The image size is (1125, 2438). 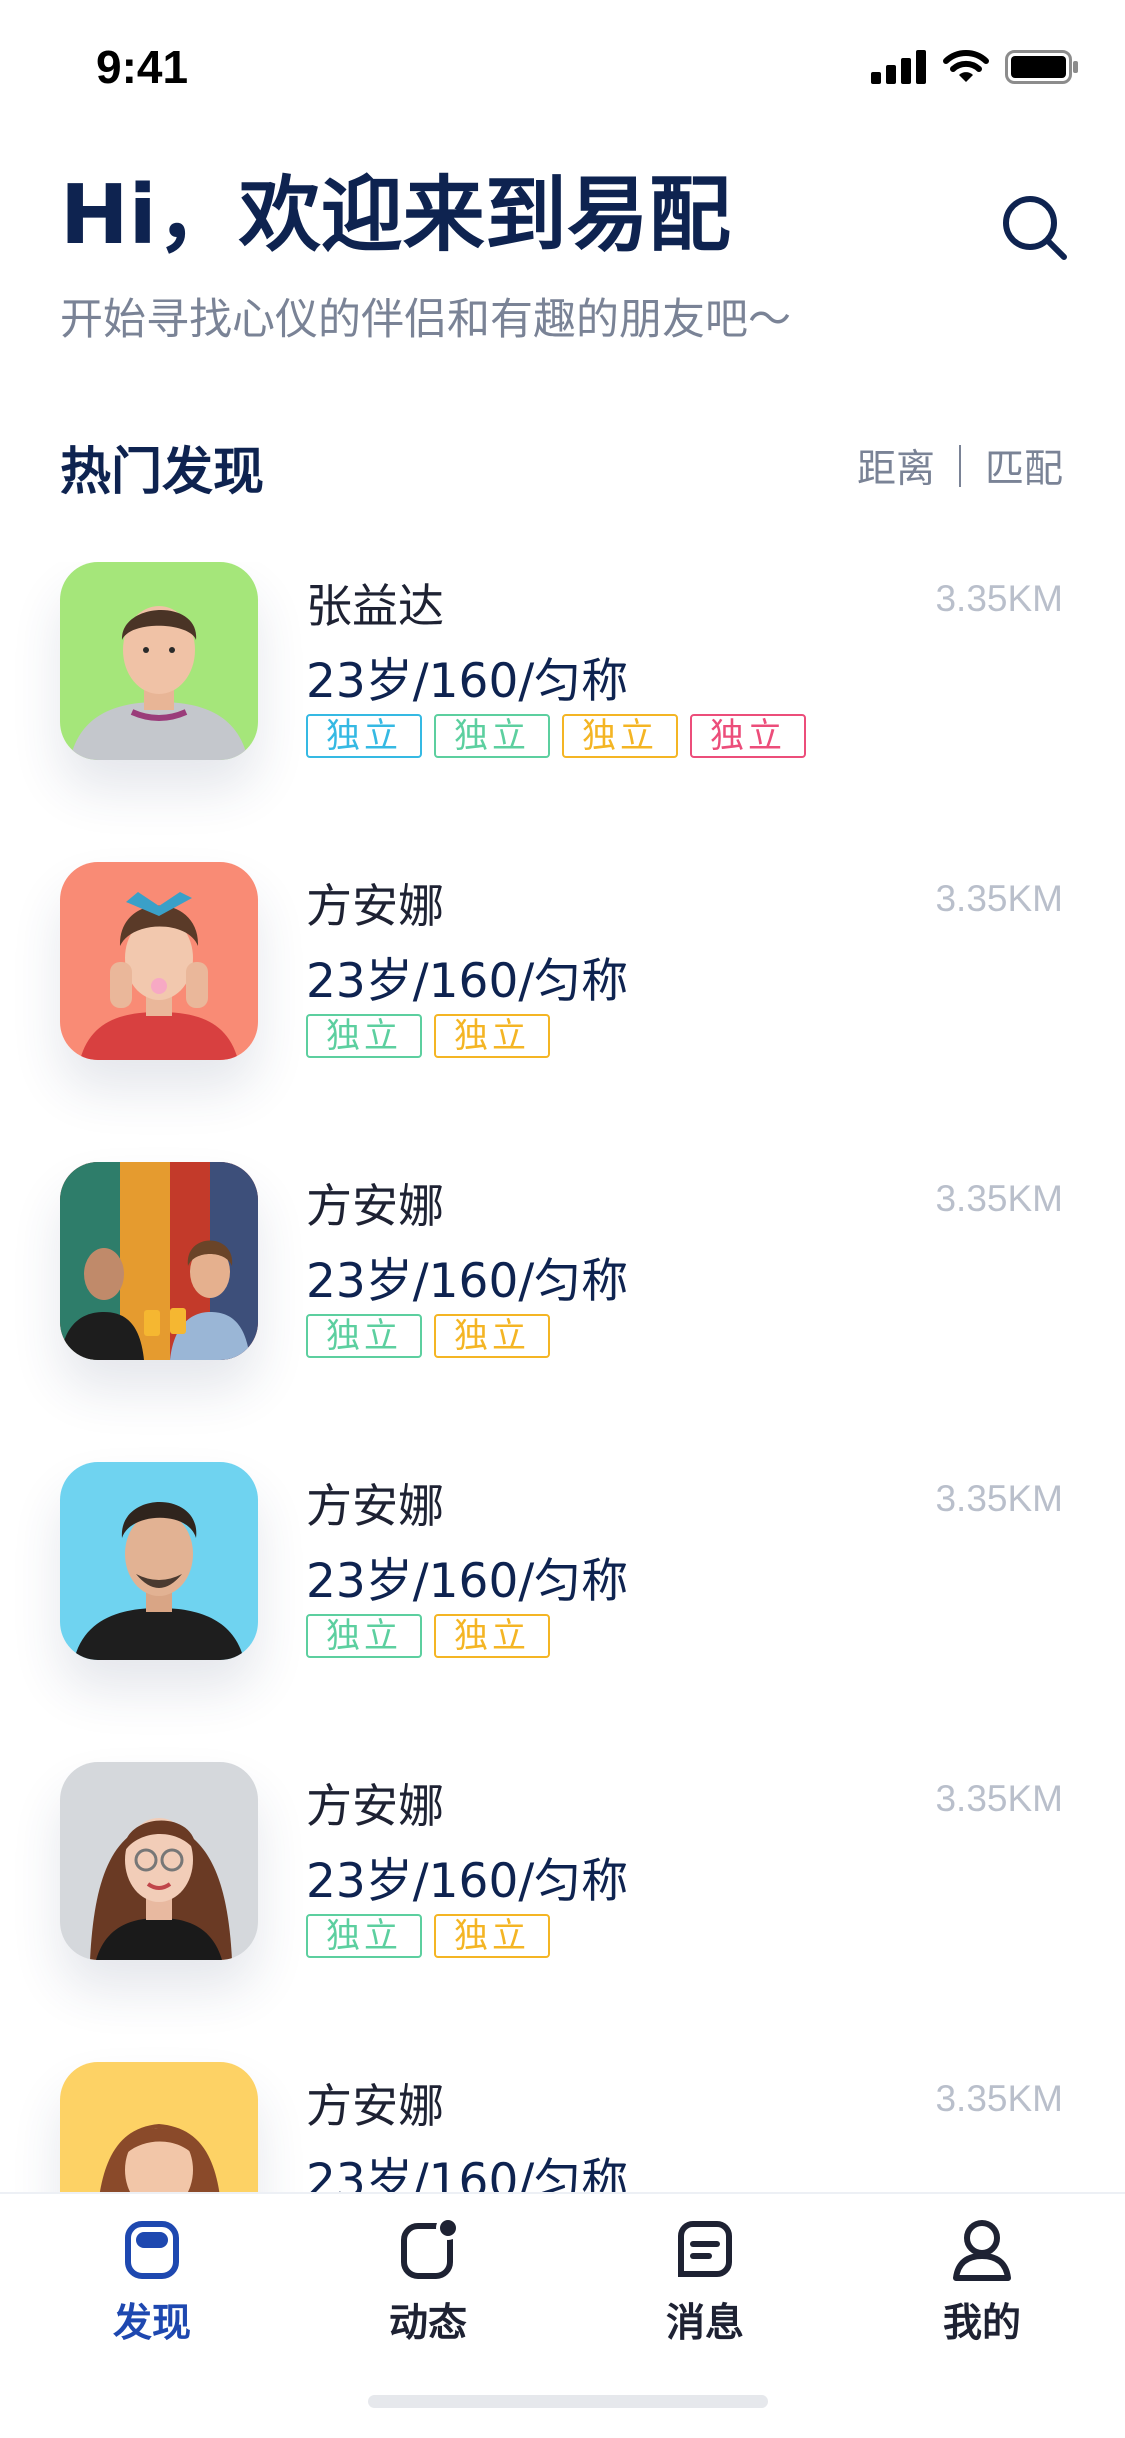 What do you see at coordinates (395, 215) in the screenshot?
I see `page-title: Hi，欢迎来到易配` at bounding box center [395, 215].